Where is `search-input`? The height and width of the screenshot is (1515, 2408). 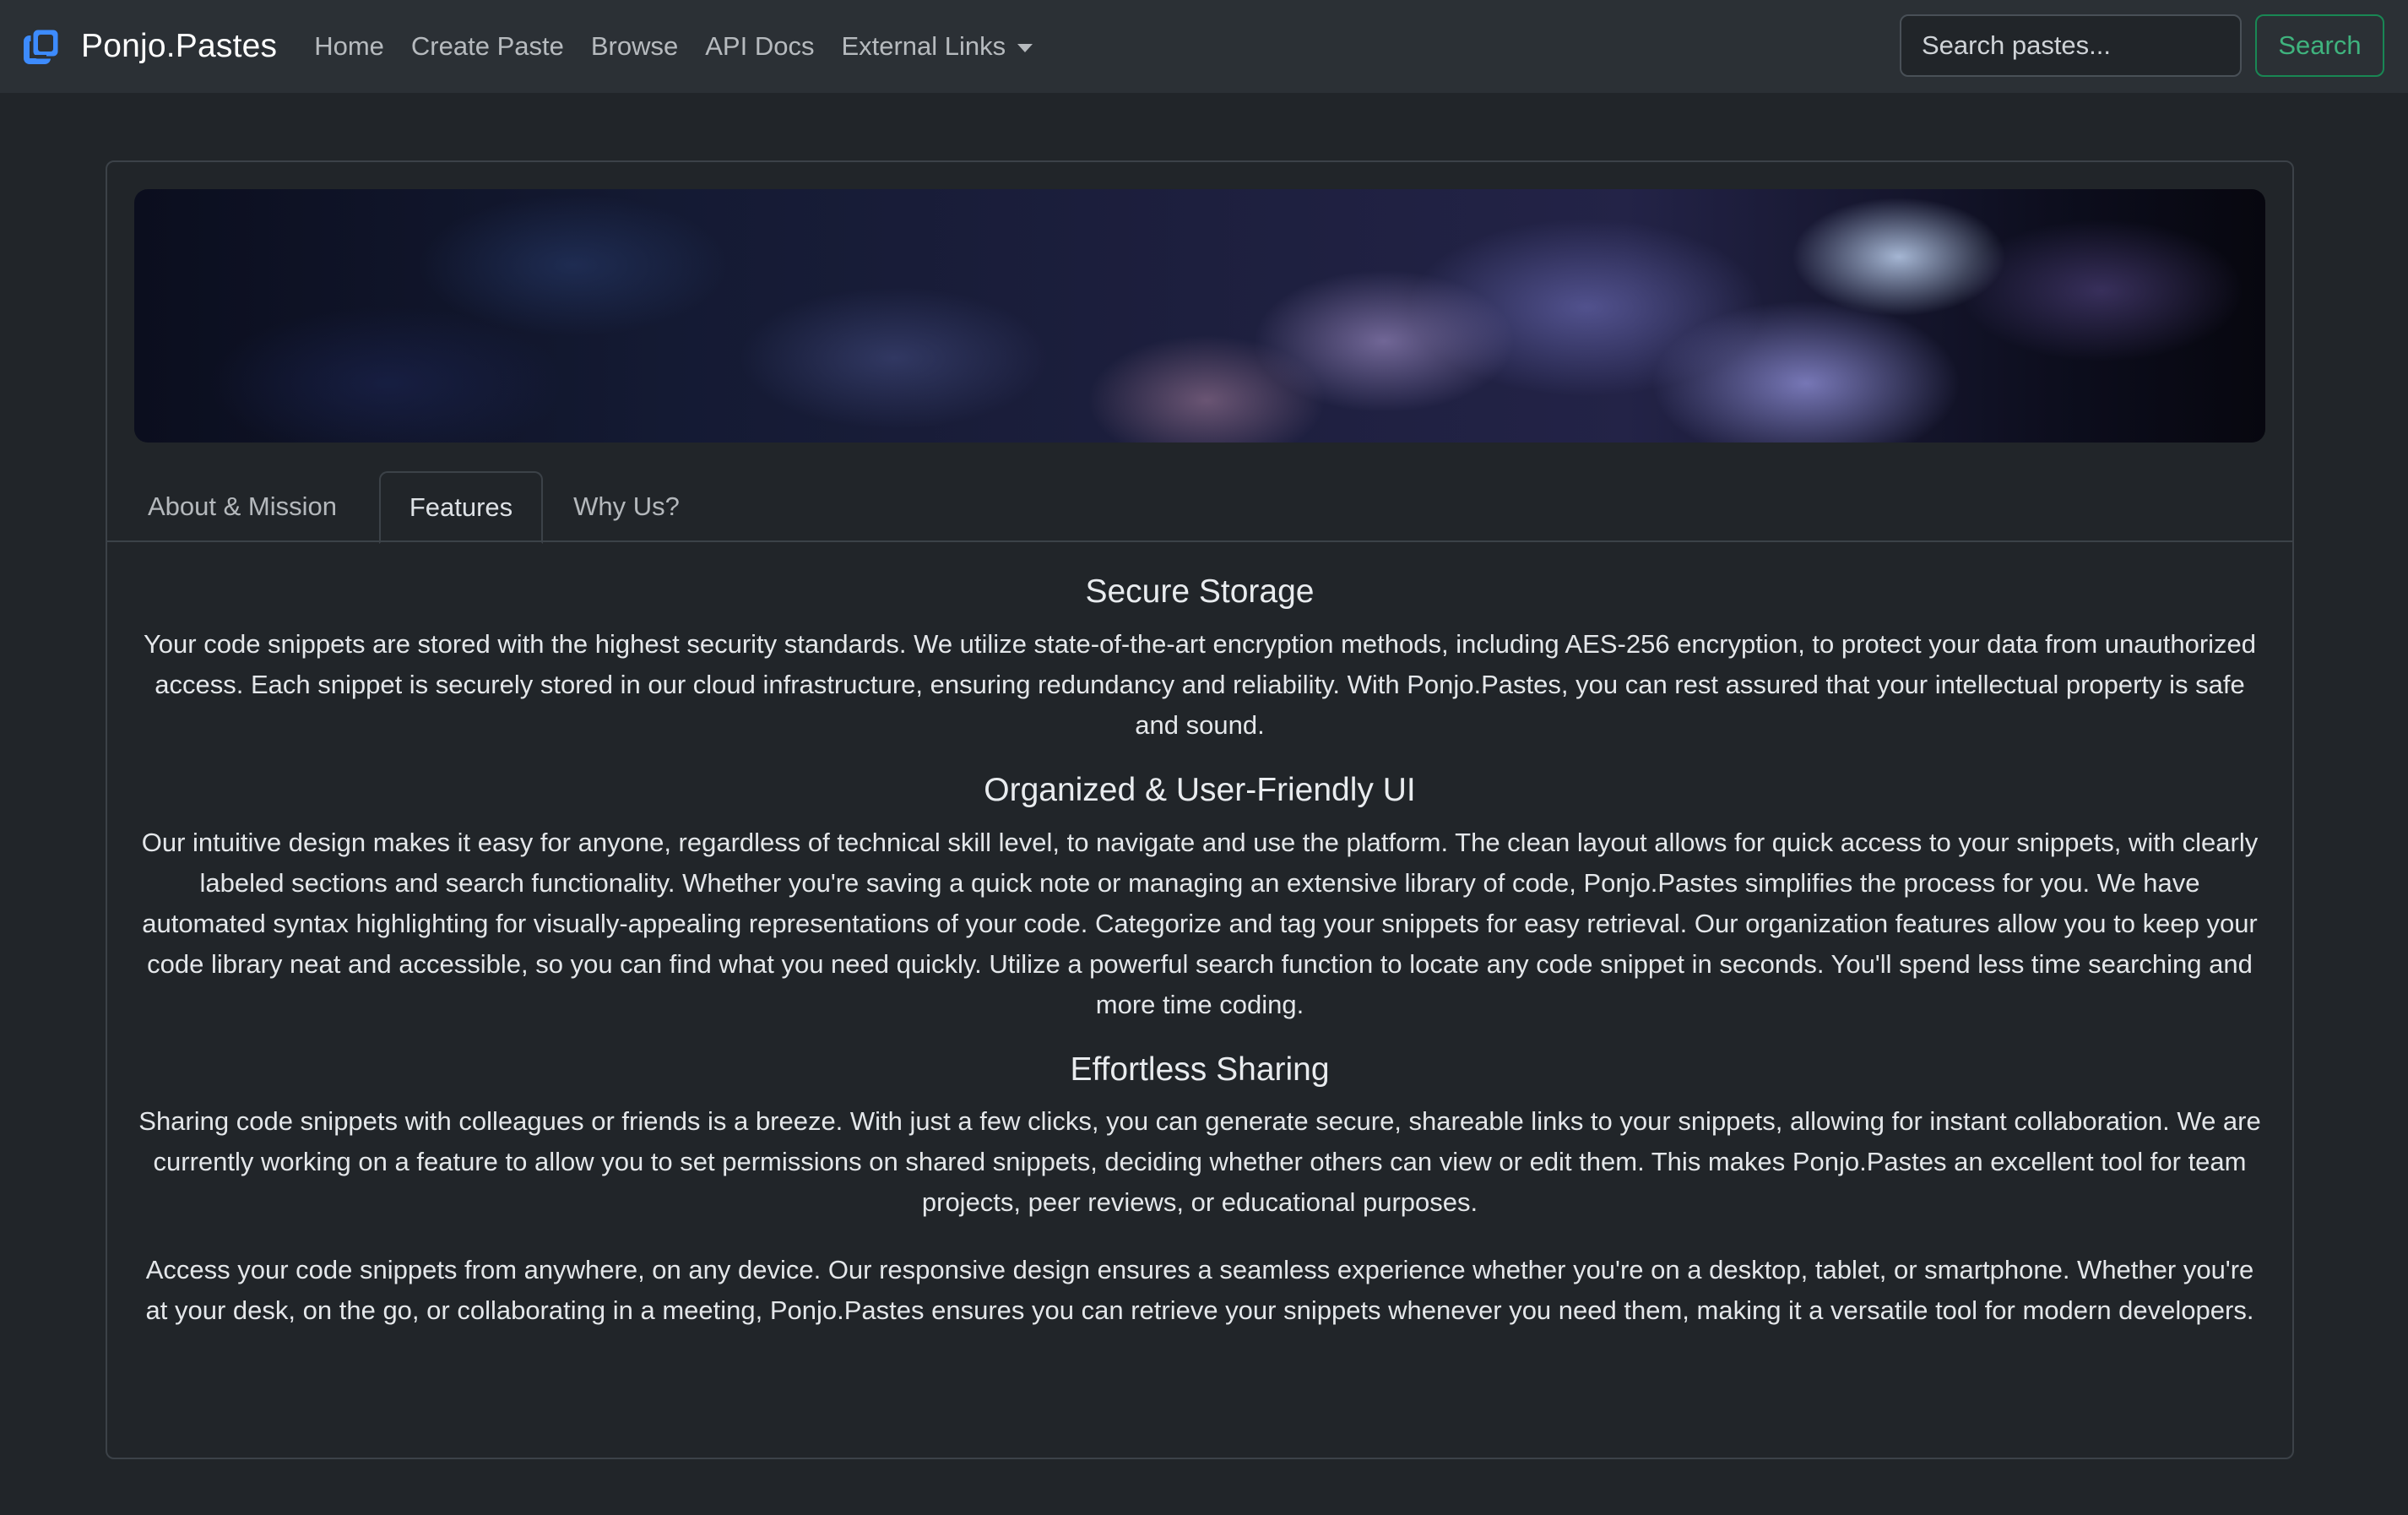 search-input is located at coordinates (2071, 45).